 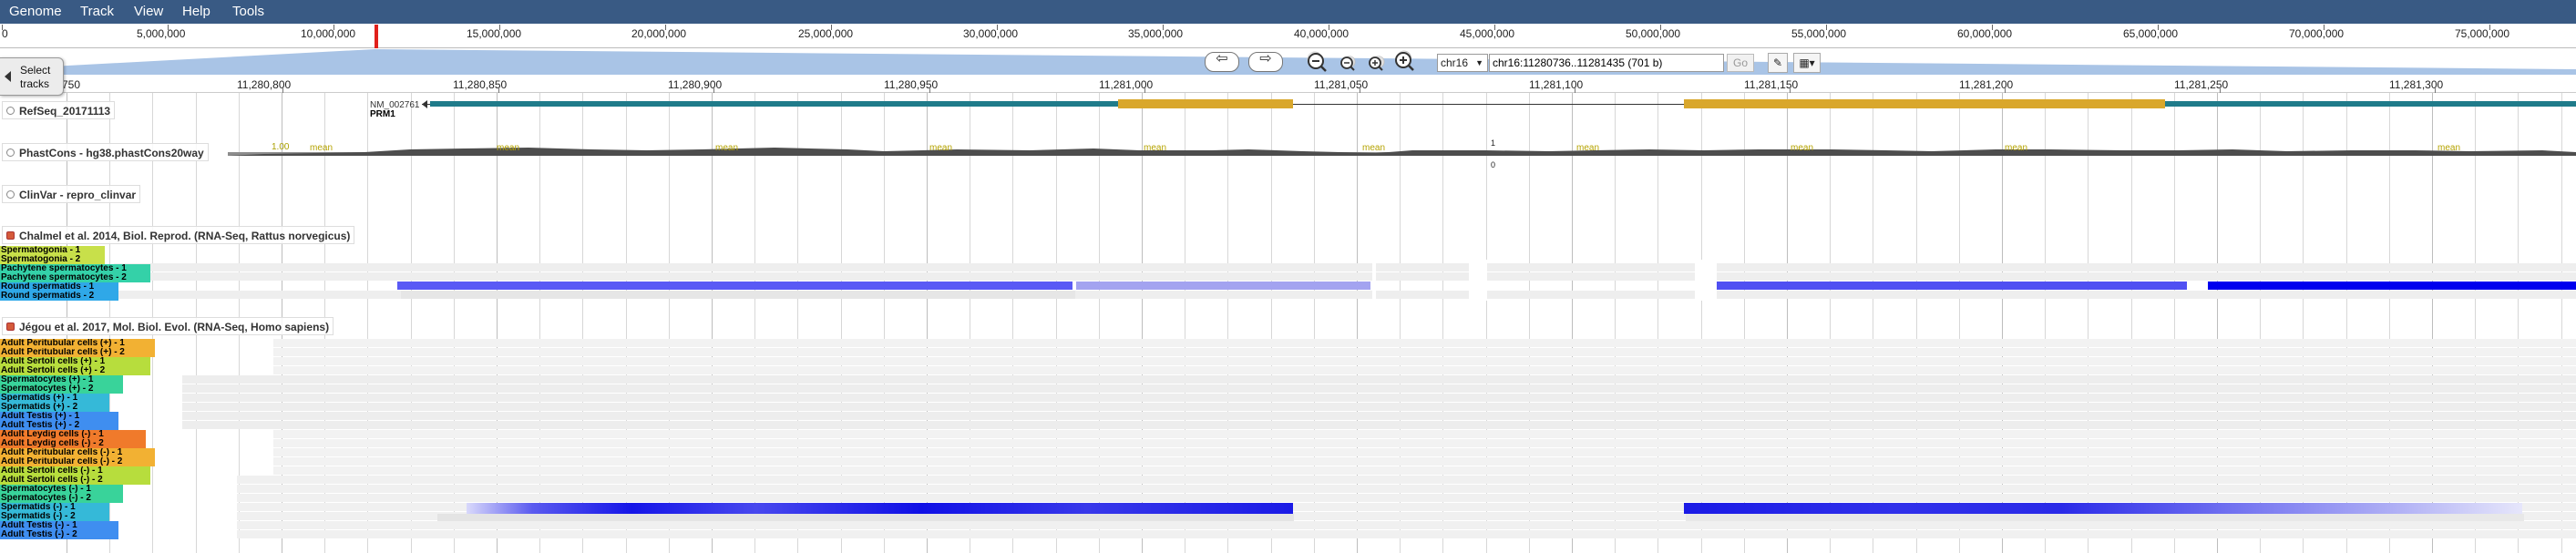 What do you see at coordinates (1361, 62) in the screenshot?
I see `zoom-buttons-graphic` at bounding box center [1361, 62].